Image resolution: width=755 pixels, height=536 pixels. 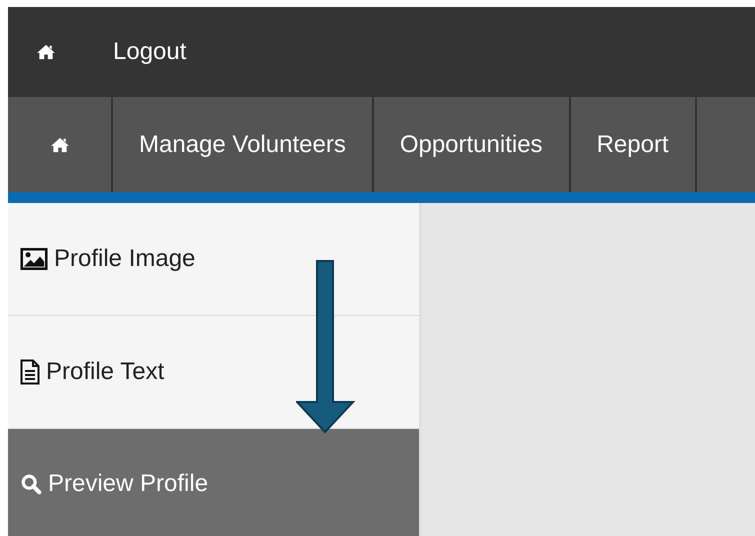 I want to click on document-icon, so click(x=30, y=372).